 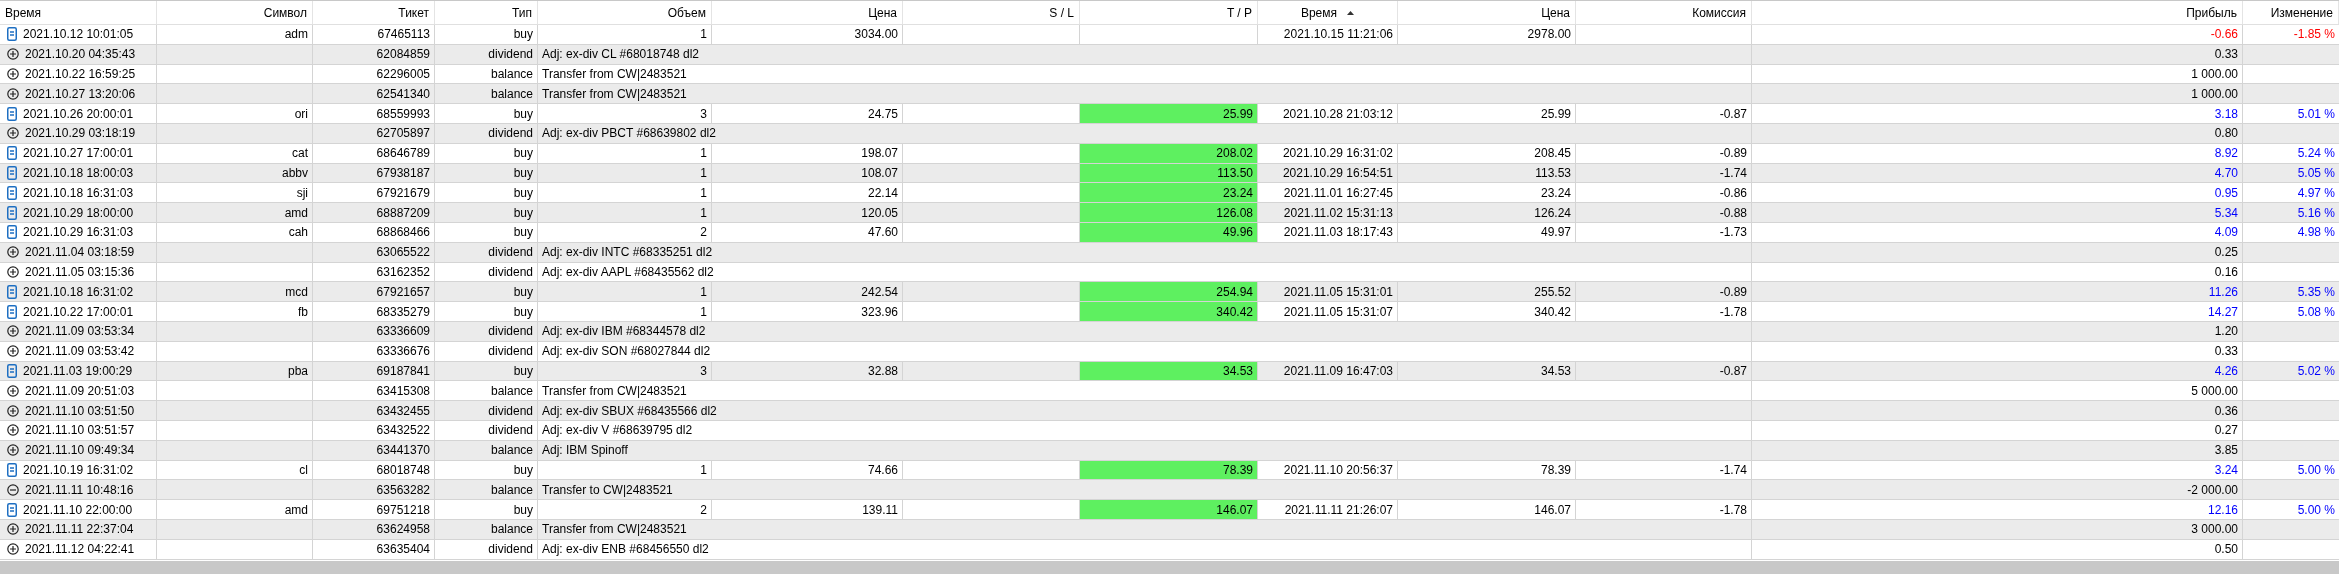 What do you see at coordinates (78, 470) in the screenshot?
I see `table-cell-text: 2021.10.19 16:31:02` at bounding box center [78, 470].